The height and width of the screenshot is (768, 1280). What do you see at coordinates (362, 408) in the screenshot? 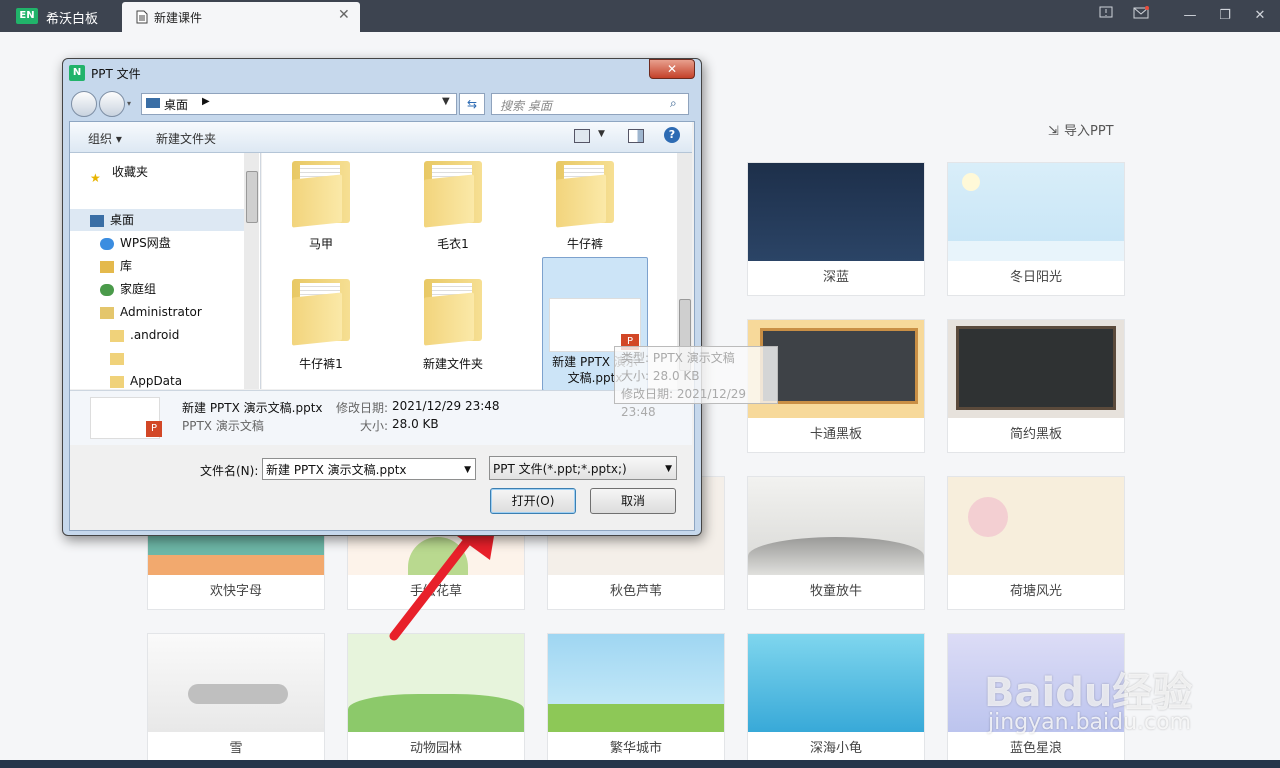
I see `details-date-label: 修改日期:` at bounding box center [362, 408].